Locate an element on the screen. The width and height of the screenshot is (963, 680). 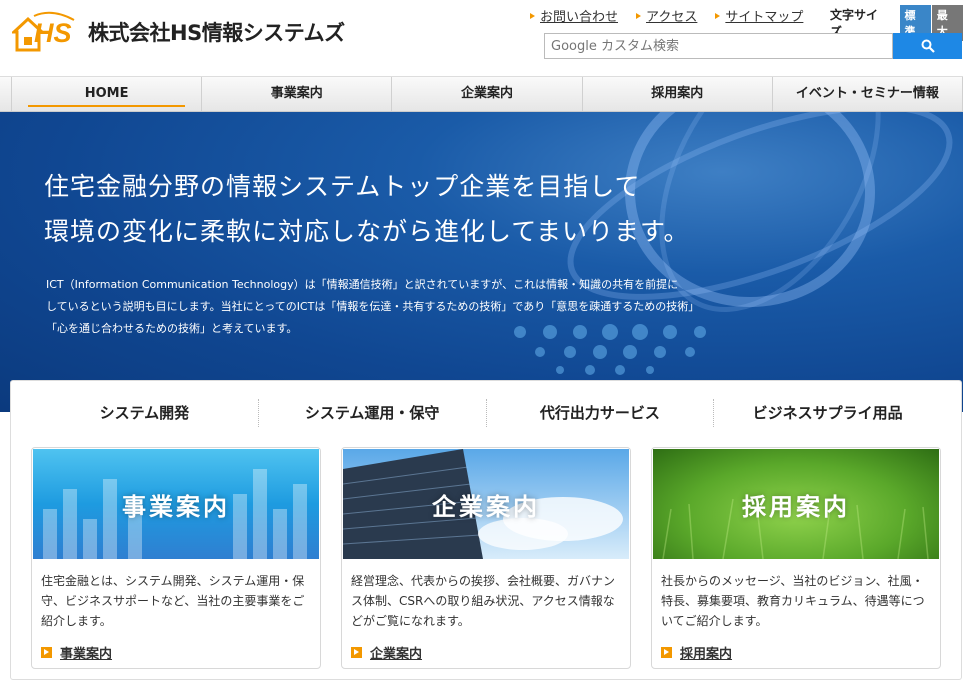
service-system-development: システム開発 is located at coordinates (144, 413).